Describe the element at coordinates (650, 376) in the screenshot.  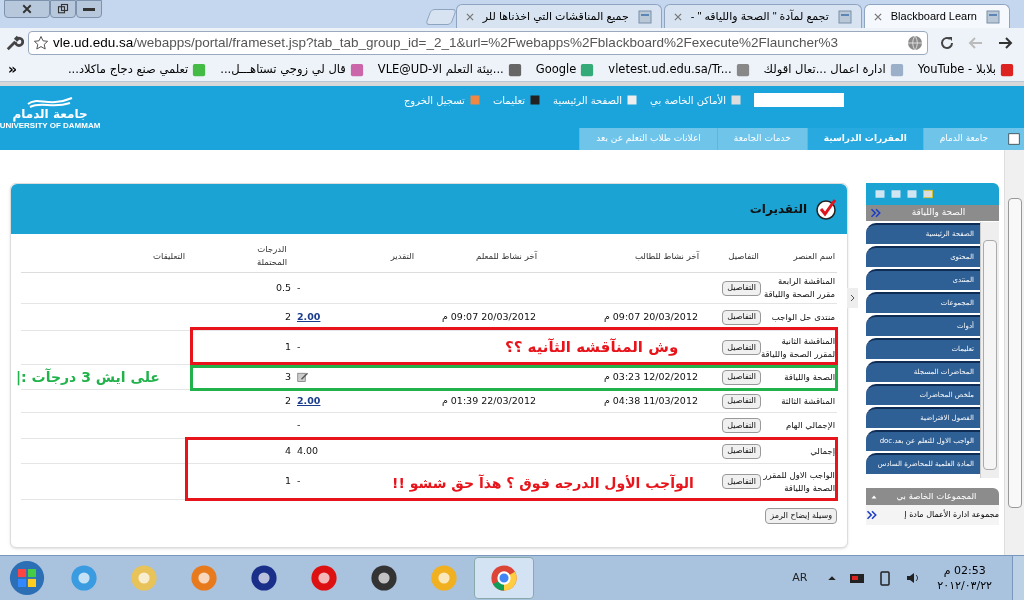
I see `student-activity: 12/02/2012 03:23 م` at that location.